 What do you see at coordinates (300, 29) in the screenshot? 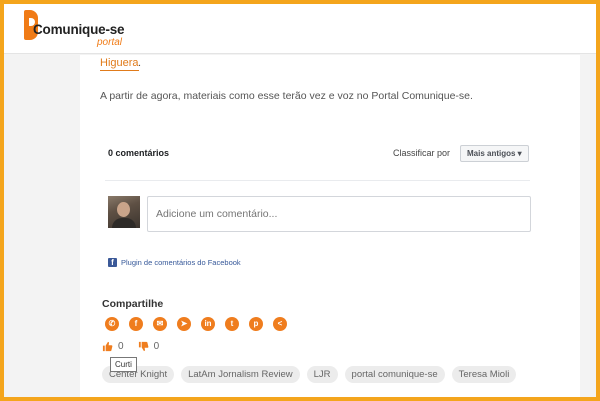
I see `site-header: Comunique-se portal` at bounding box center [300, 29].